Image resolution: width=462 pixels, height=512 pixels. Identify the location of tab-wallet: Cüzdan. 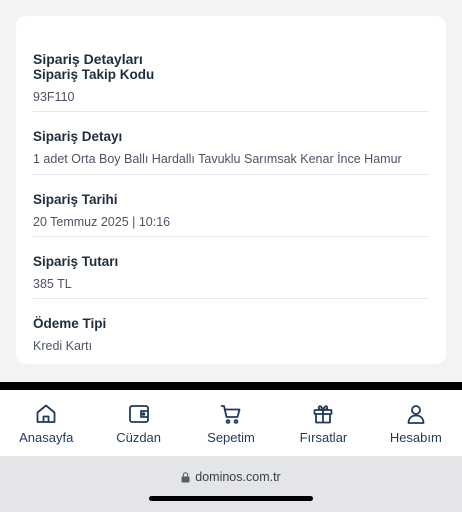
(138, 423).